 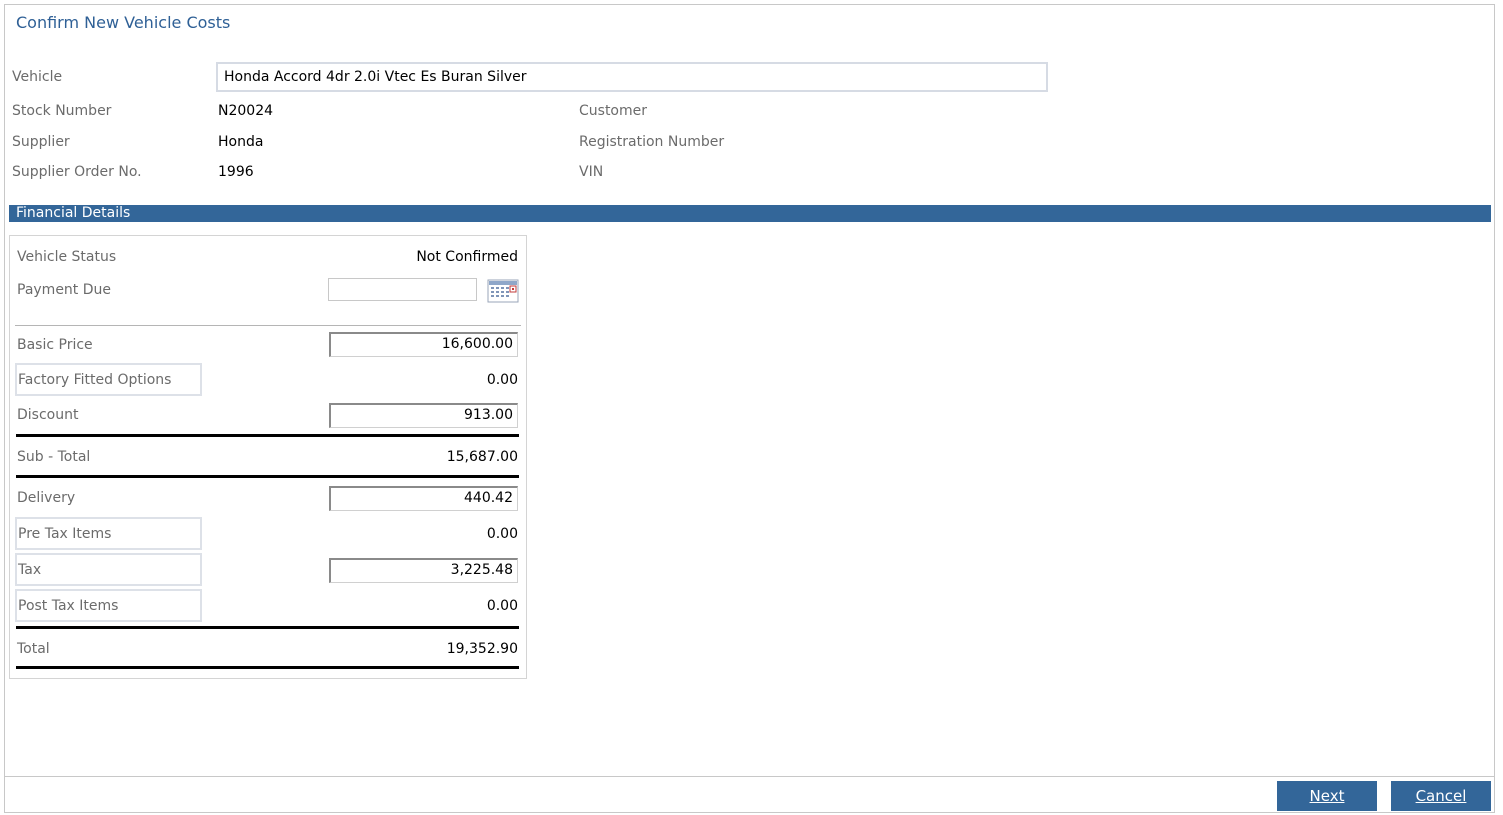 What do you see at coordinates (502, 380) in the screenshot?
I see `factory-fitted-options-value: 0.00` at bounding box center [502, 380].